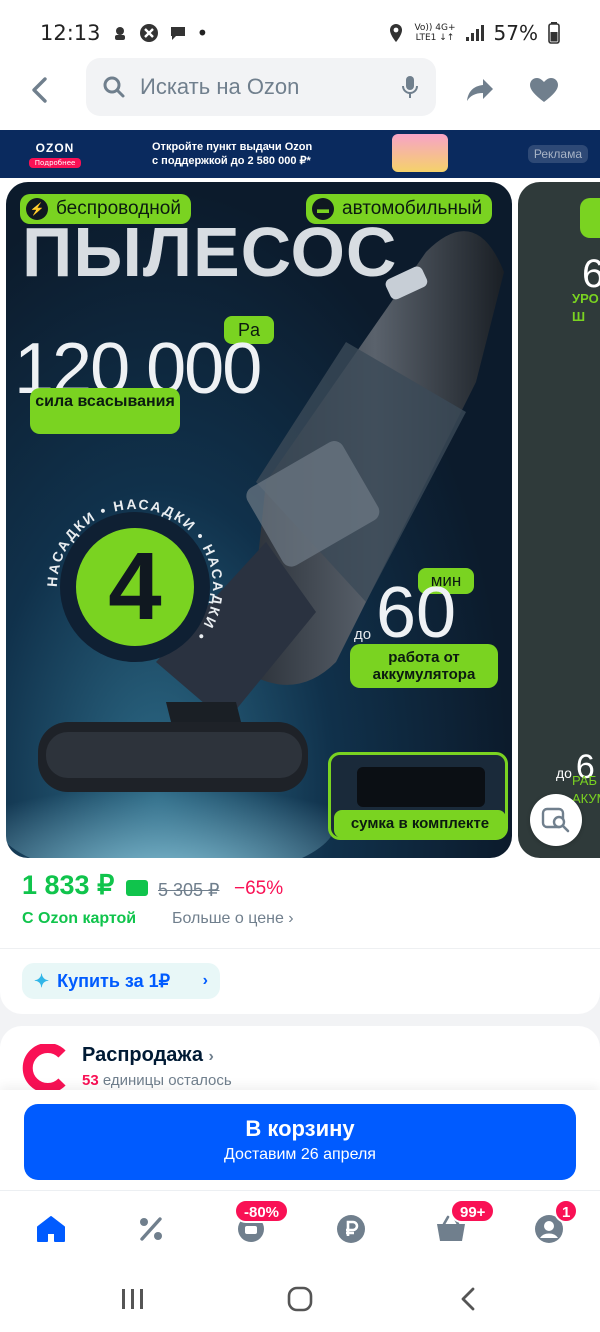  What do you see at coordinates (44, 1068) in the screenshot?
I see `sale-logo-icon` at bounding box center [44, 1068].